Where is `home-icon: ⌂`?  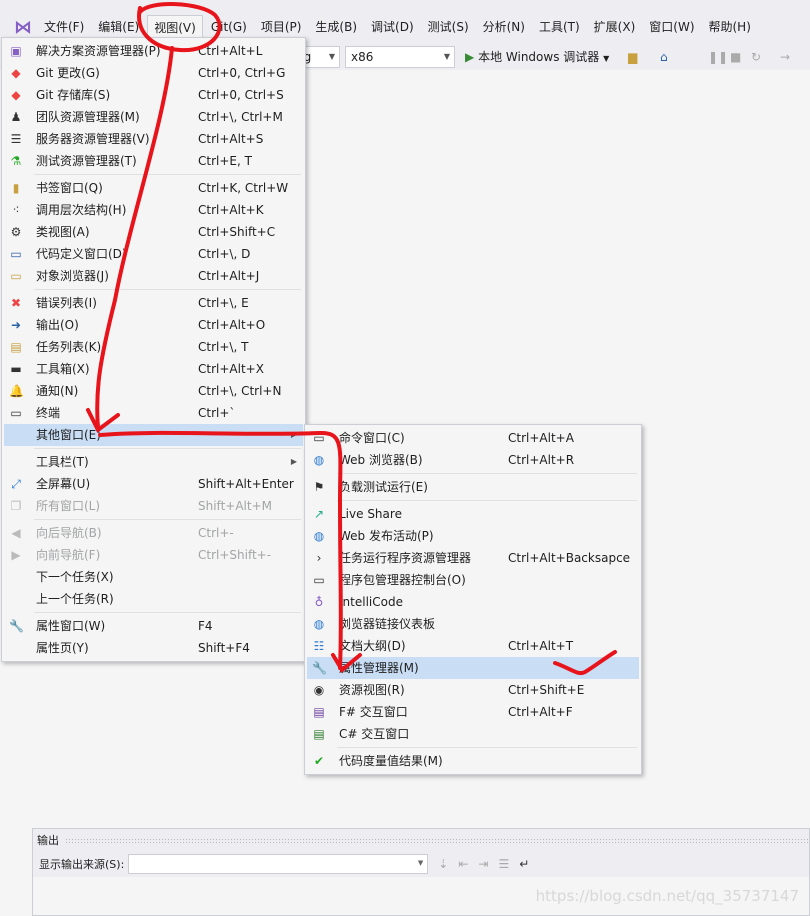
home-icon: ⌂ is located at coordinates (664, 57).